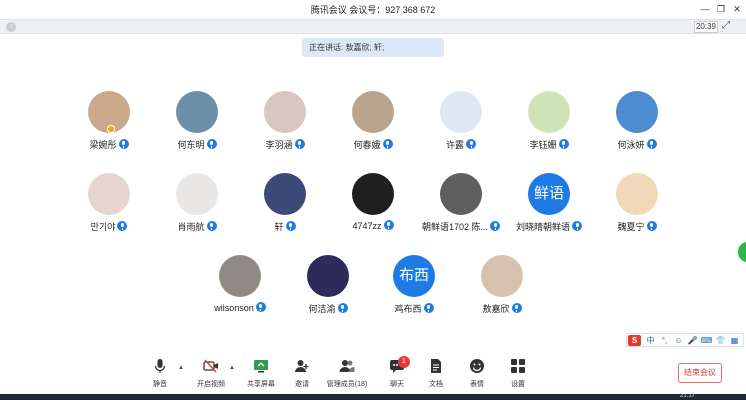 The height and width of the screenshot is (400, 746). Describe the element at coordinates (279, 145) in the screenshot. I see `participant-name-label: 李羽涵` at that location.